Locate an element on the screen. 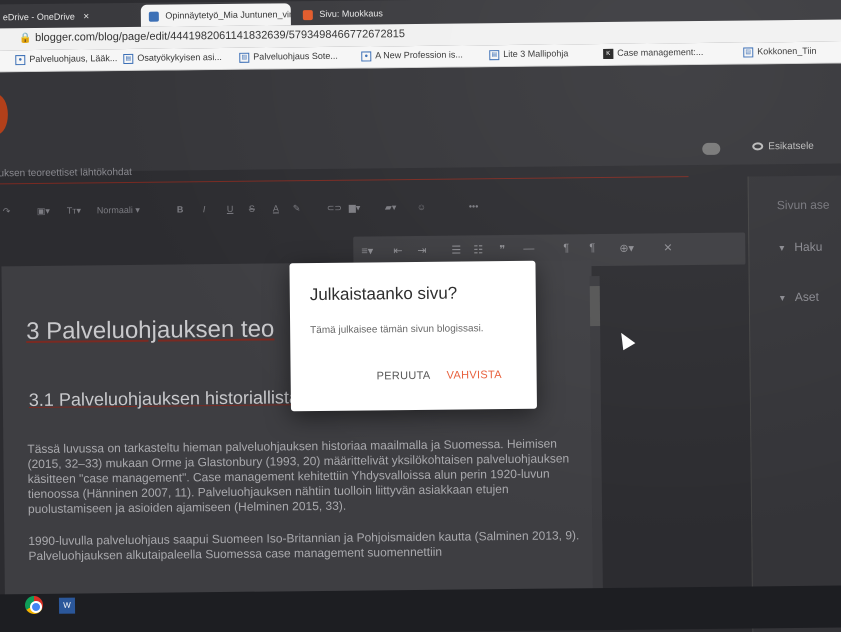  indent-increase-icon: ⇥ is located at coordinates (421, 250).